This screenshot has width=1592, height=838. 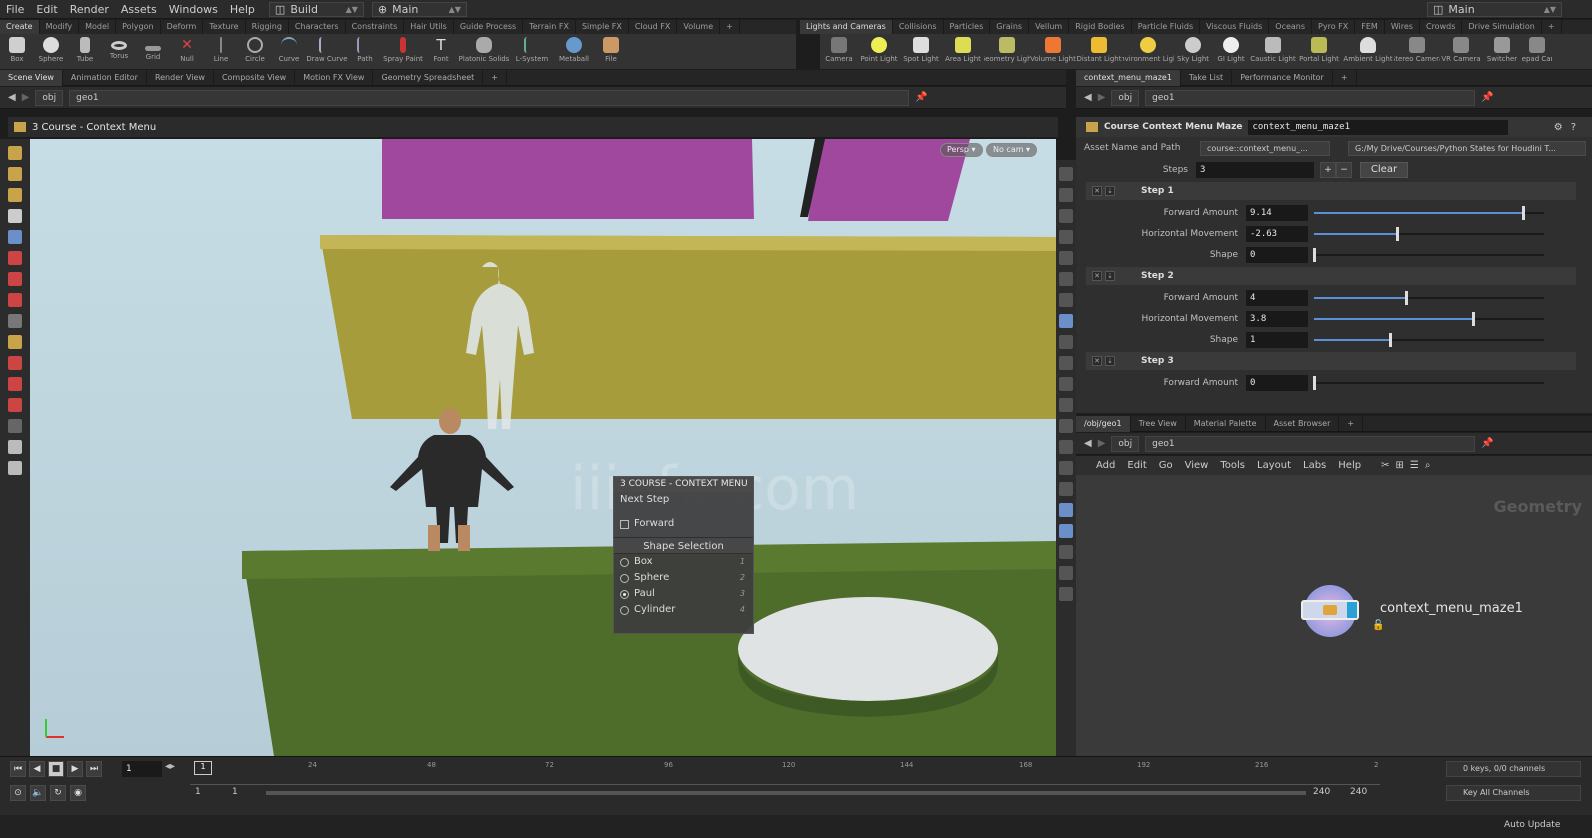 What do you see at coordinates (653, 27) in the screenshot?
I see `shelf-tab-cloud-fx: Cloud FX` at bounding box center [653, 27].